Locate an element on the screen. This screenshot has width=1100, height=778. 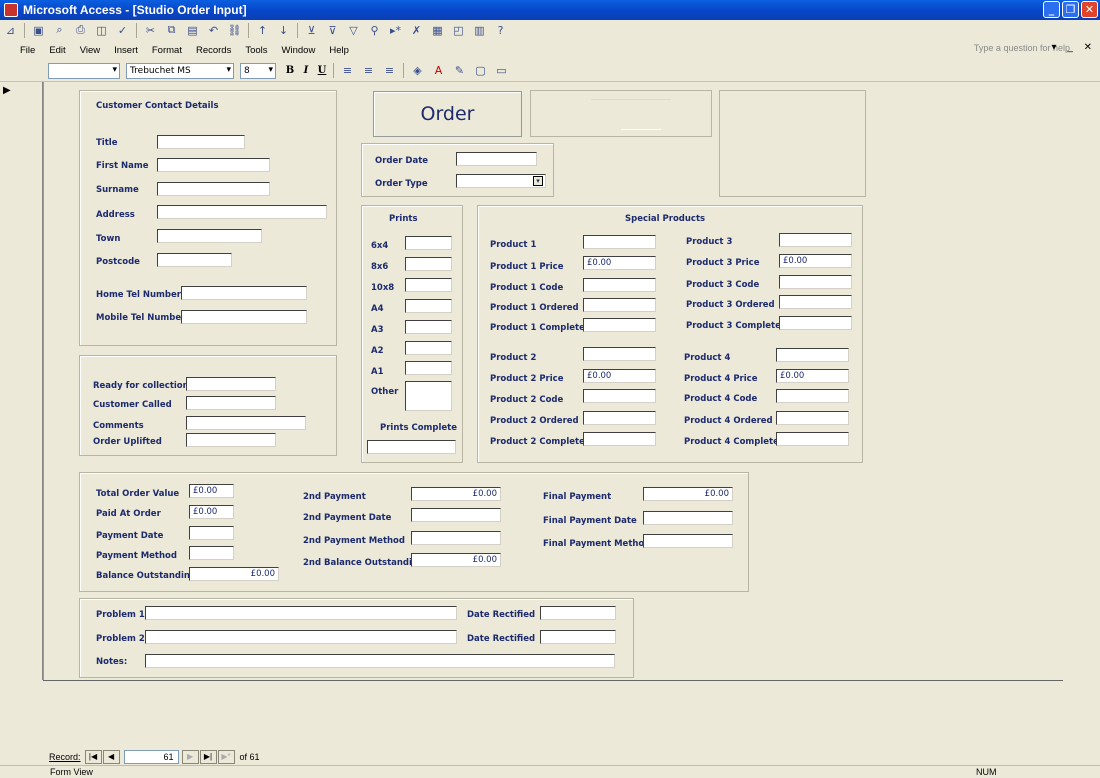
second-payment-date-field is located at coordinates (456, 515).